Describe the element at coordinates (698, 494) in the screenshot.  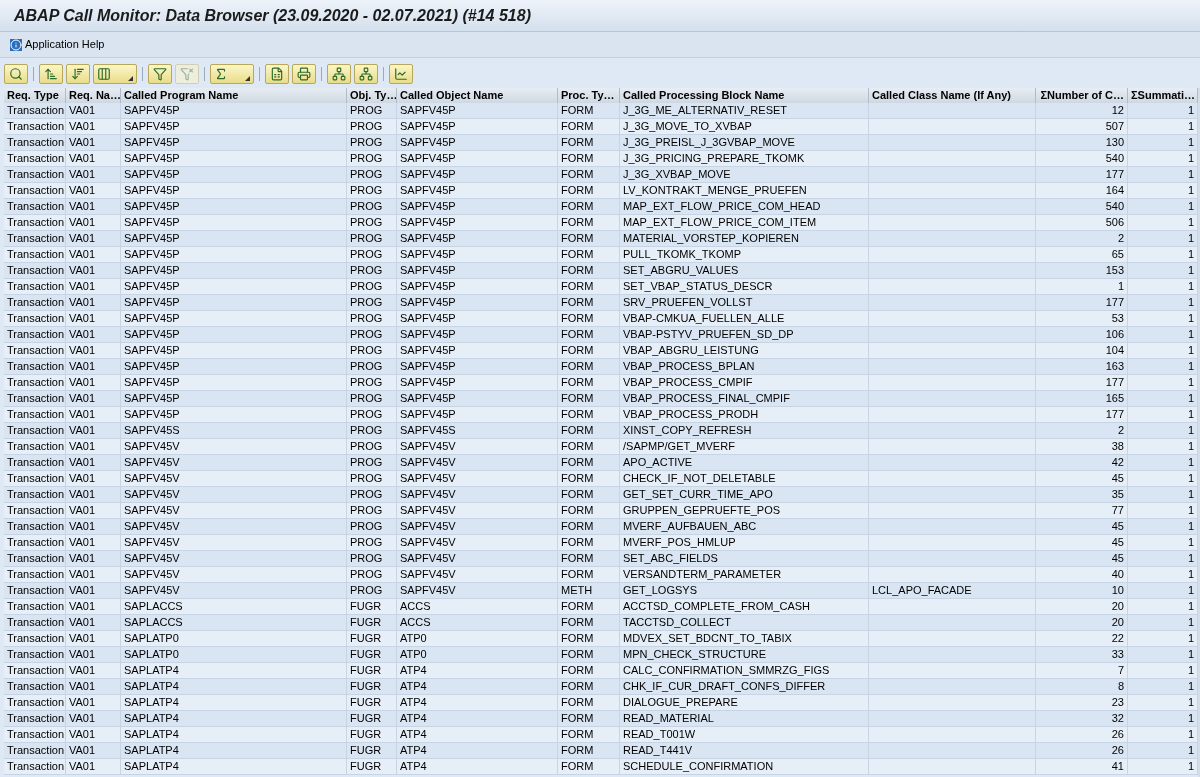
I see `table-cell: GET_SET_CURR_TIME_APO` at that location.